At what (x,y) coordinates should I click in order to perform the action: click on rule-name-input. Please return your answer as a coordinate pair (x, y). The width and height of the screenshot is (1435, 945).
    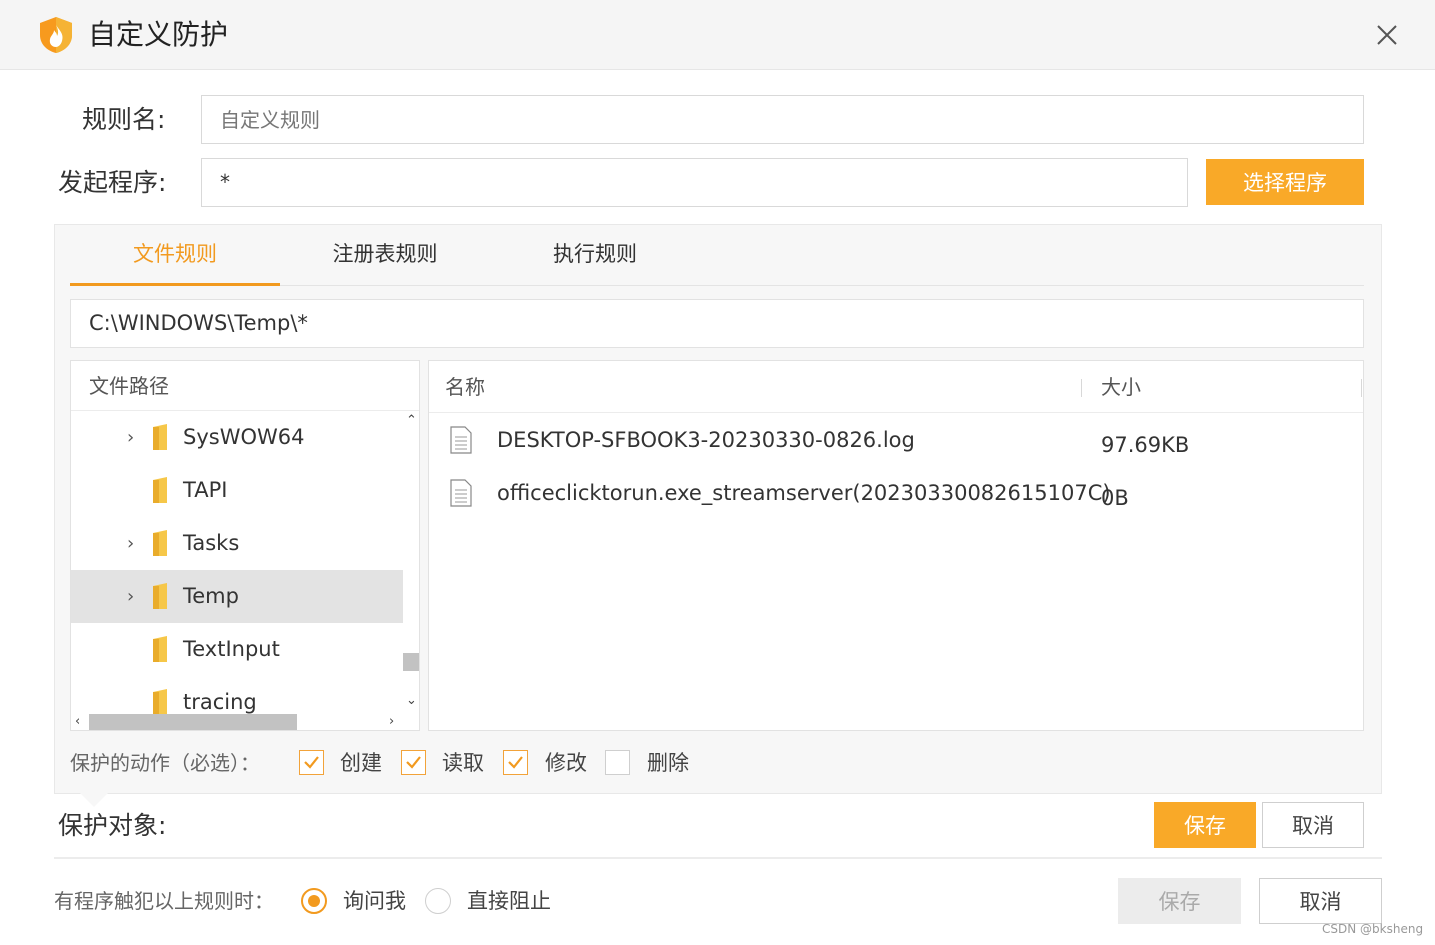
    Looking at the image, I should click on (782, 119).